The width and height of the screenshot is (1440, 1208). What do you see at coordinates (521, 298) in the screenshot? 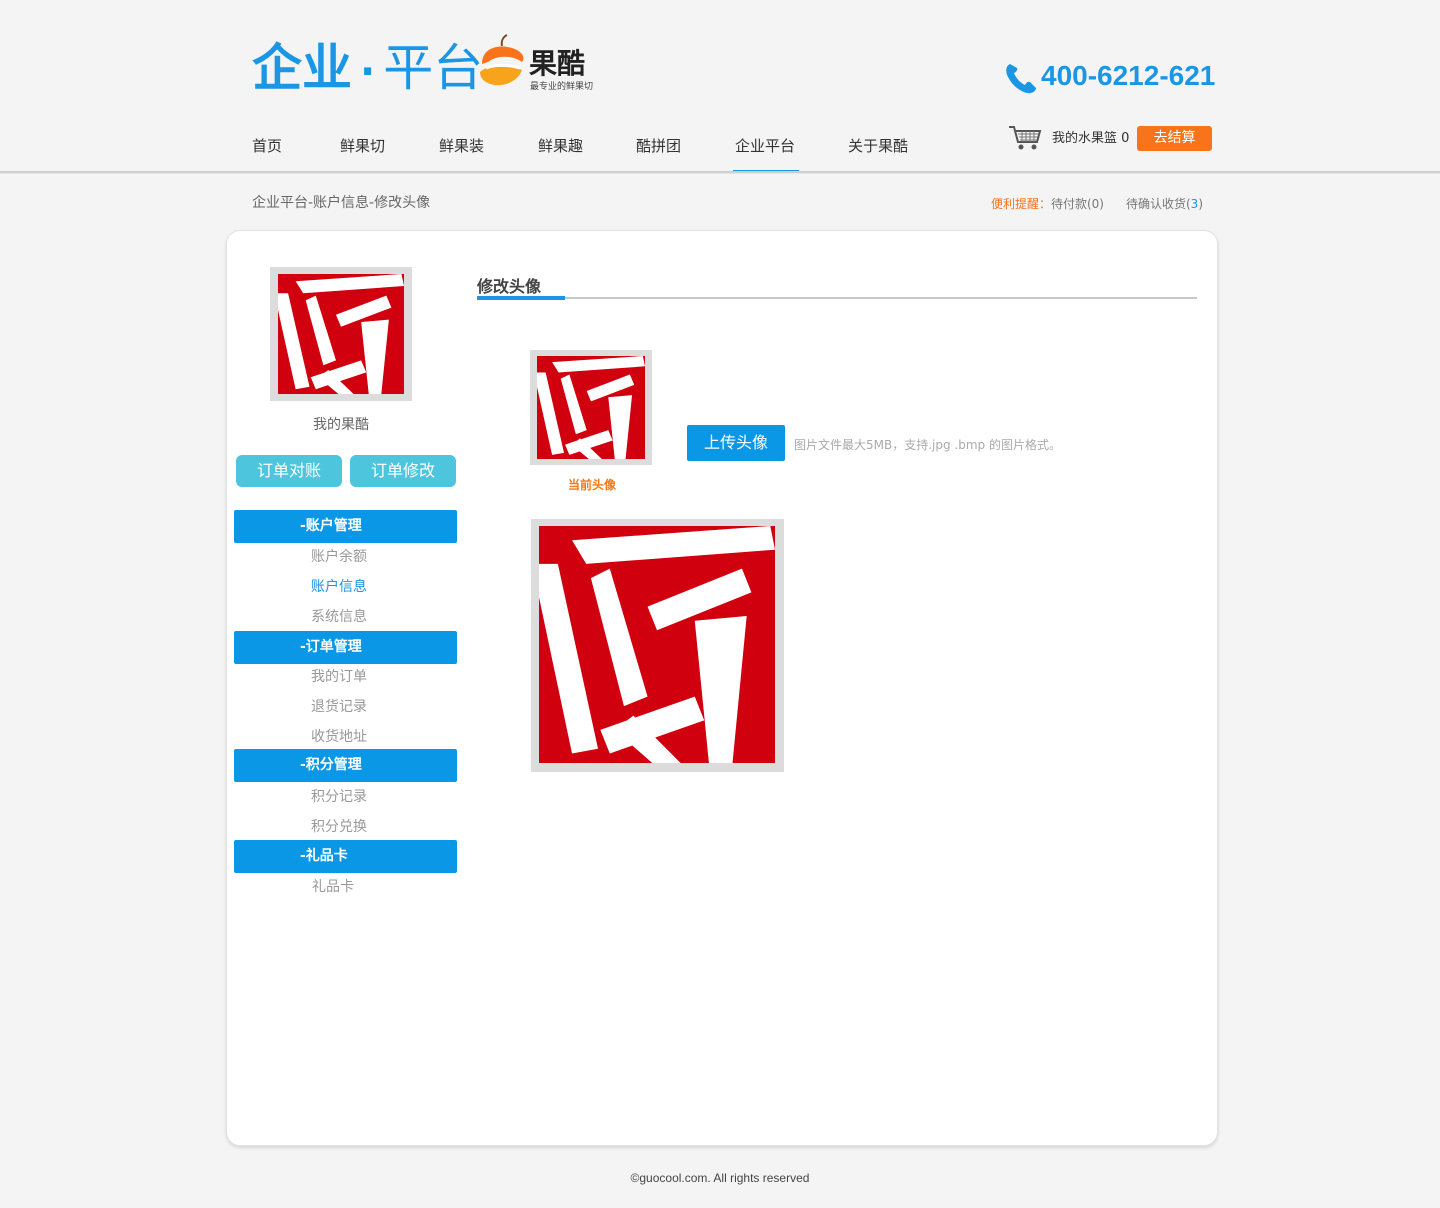
I see `title-divider-accent` at bounding box center [521, 298].